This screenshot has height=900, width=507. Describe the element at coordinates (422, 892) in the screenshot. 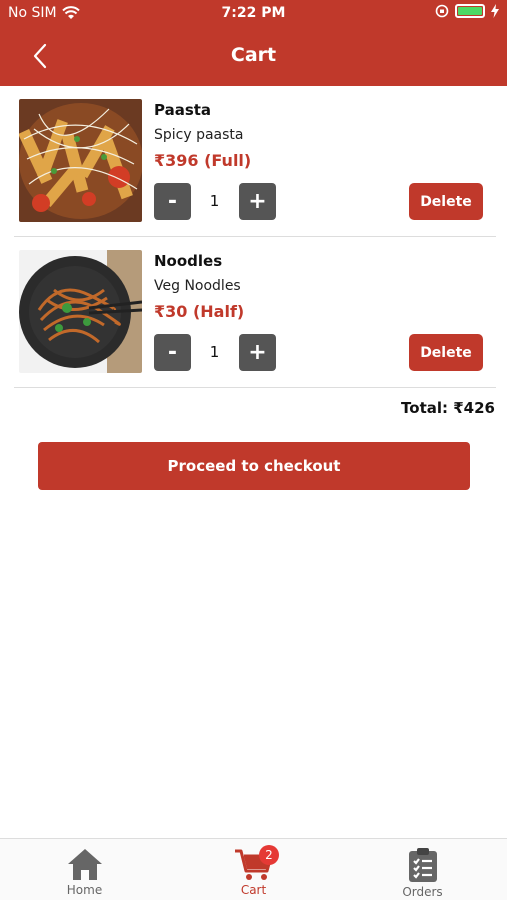

I see `tab-label: Orders` at that location.